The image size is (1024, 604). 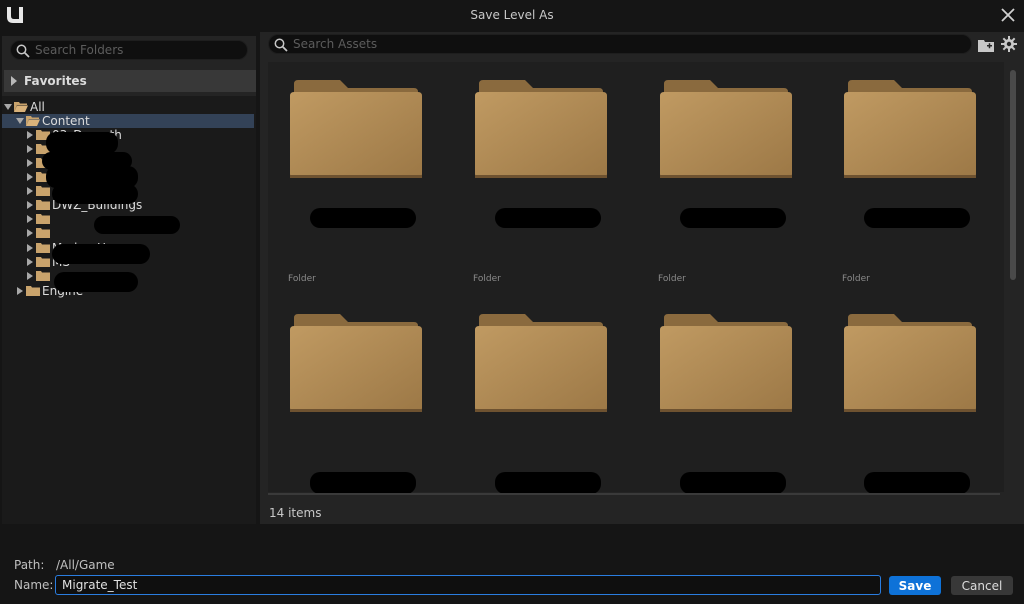 What do you see at coordinates (130, 81) in the screenshot?
I see `favorites-header: Favorites` at bounding box center [130, 81].